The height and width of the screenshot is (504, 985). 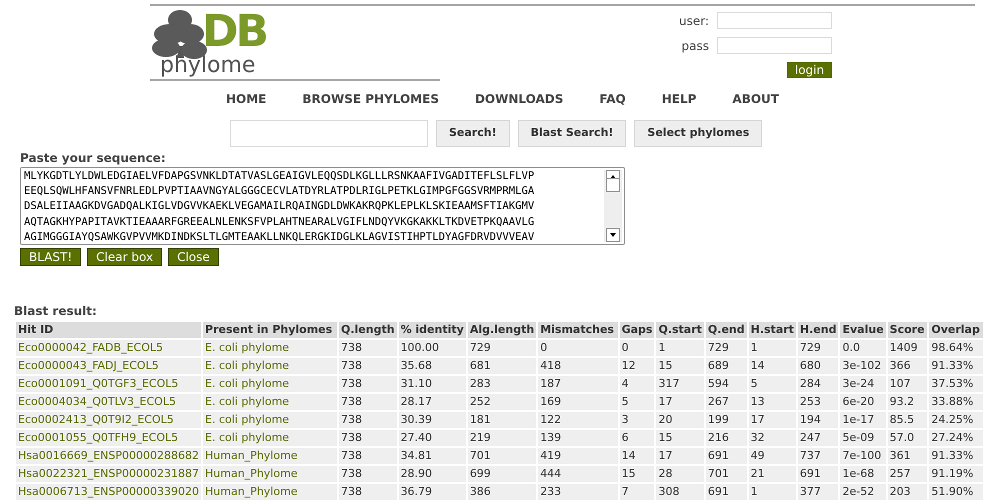 What do you see at coordinates (863, 366) in the screenshot?
I see `table-cell: 3e-102` at bounding box center [863, 366].